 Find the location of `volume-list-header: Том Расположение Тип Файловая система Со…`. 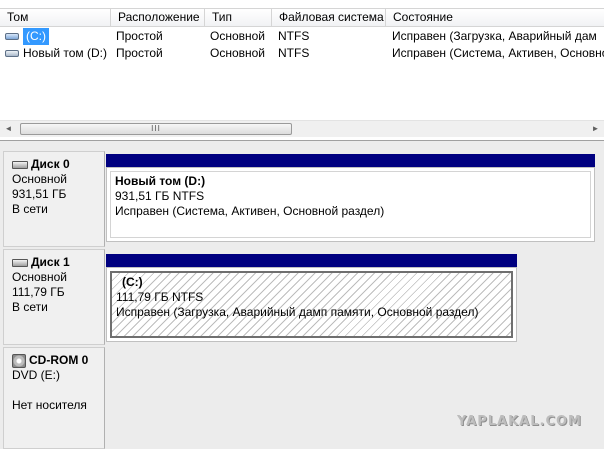

volume-list-header: Том Расположение Тип Файловая система Со… is located at coordinates (302, 17).